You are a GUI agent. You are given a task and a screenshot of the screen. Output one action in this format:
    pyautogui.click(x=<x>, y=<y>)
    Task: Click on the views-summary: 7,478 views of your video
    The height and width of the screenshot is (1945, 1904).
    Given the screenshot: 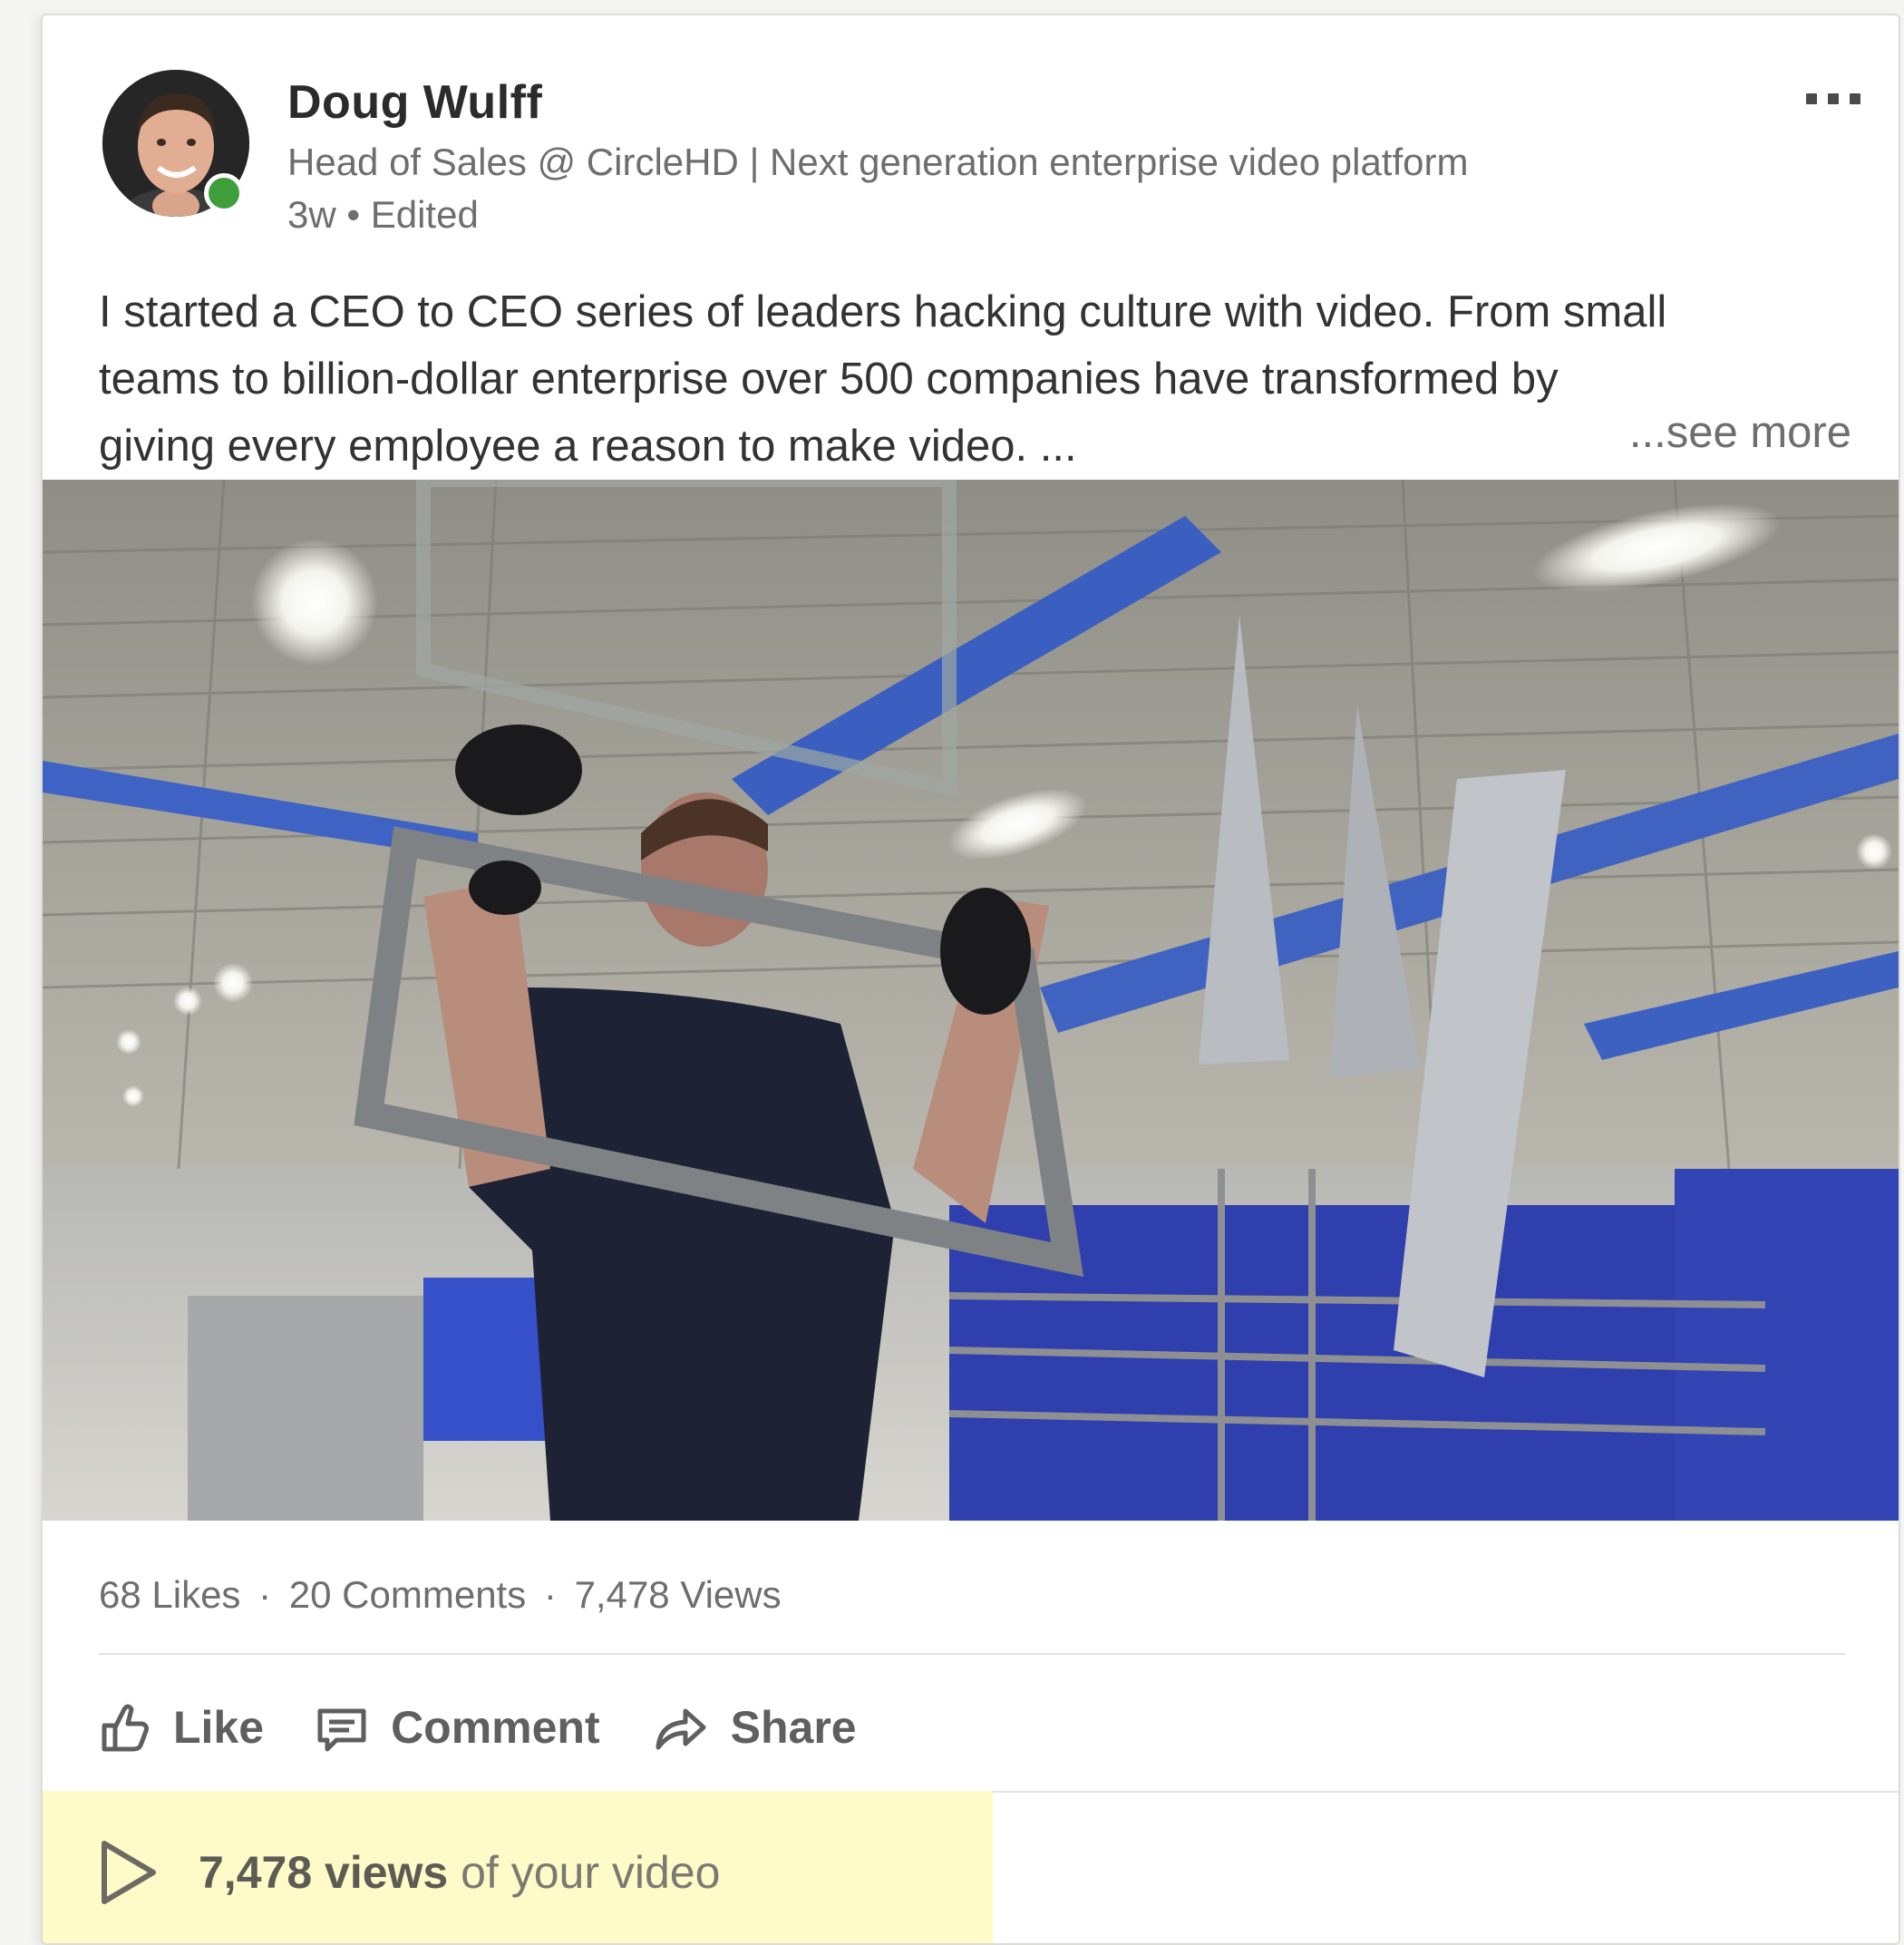 What is the action you would take?
    pyautogui.click(x=459, y=1872)
    